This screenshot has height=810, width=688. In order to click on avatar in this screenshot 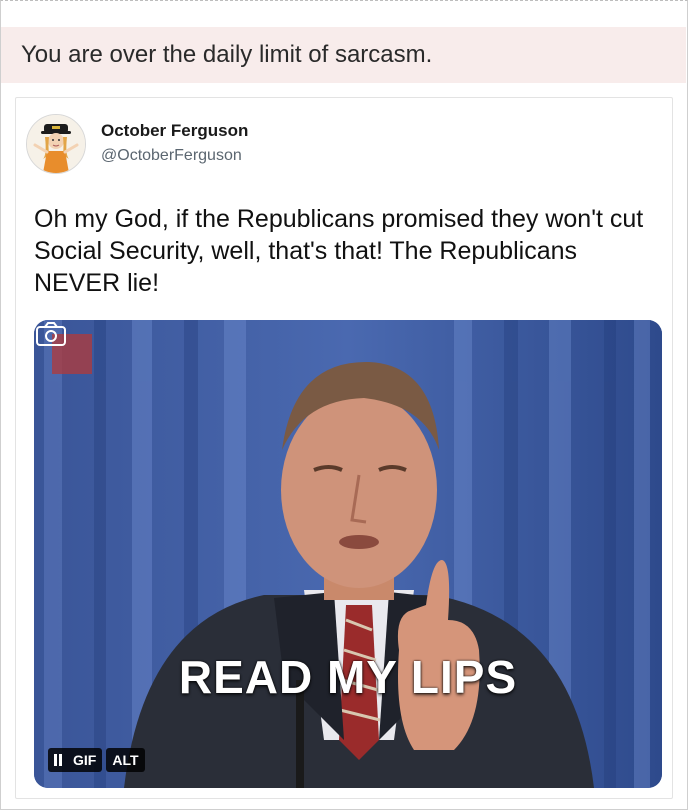, I will do `click(56, 144)`.